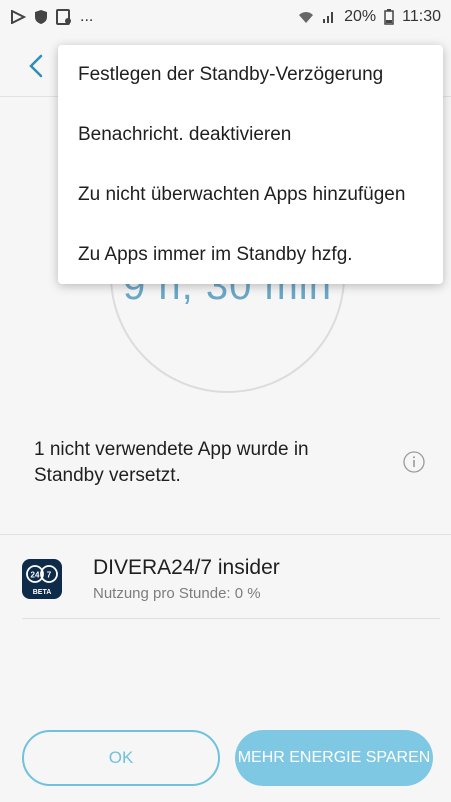 This screenshot has height=802, width=451. I want to click on info-icon, so click(414, 462).